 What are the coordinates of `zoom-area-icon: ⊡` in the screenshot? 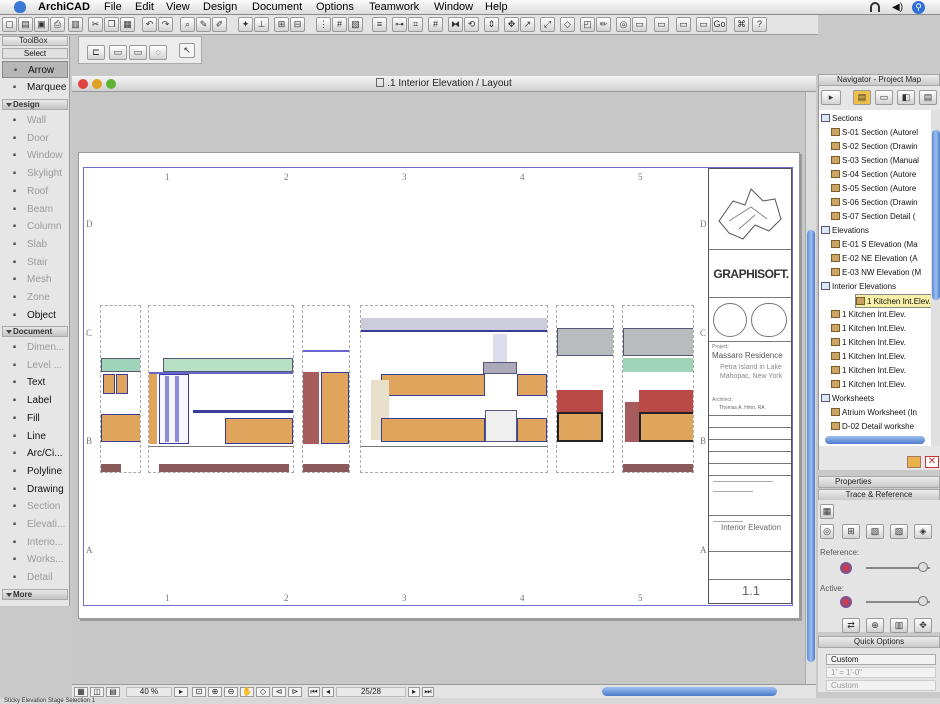 It's located at (199, 692).